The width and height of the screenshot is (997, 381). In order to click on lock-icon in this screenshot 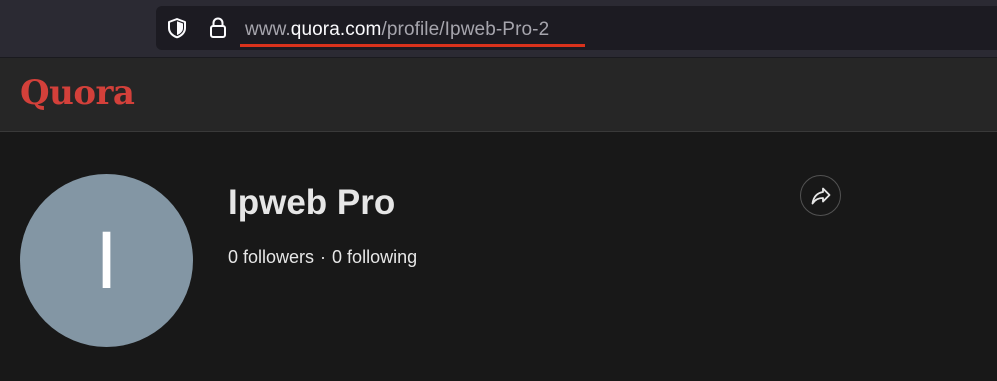, I will do `click(218, 28)`.